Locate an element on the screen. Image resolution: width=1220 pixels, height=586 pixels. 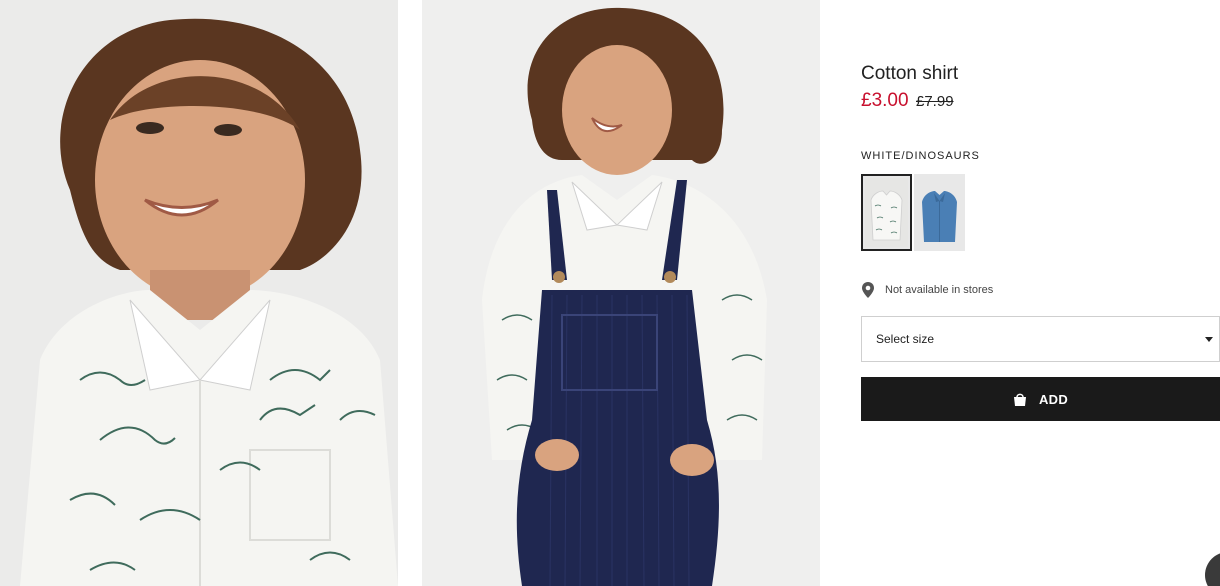
swatch-white-dinosaurs-image is located at coordinates (886, 212).